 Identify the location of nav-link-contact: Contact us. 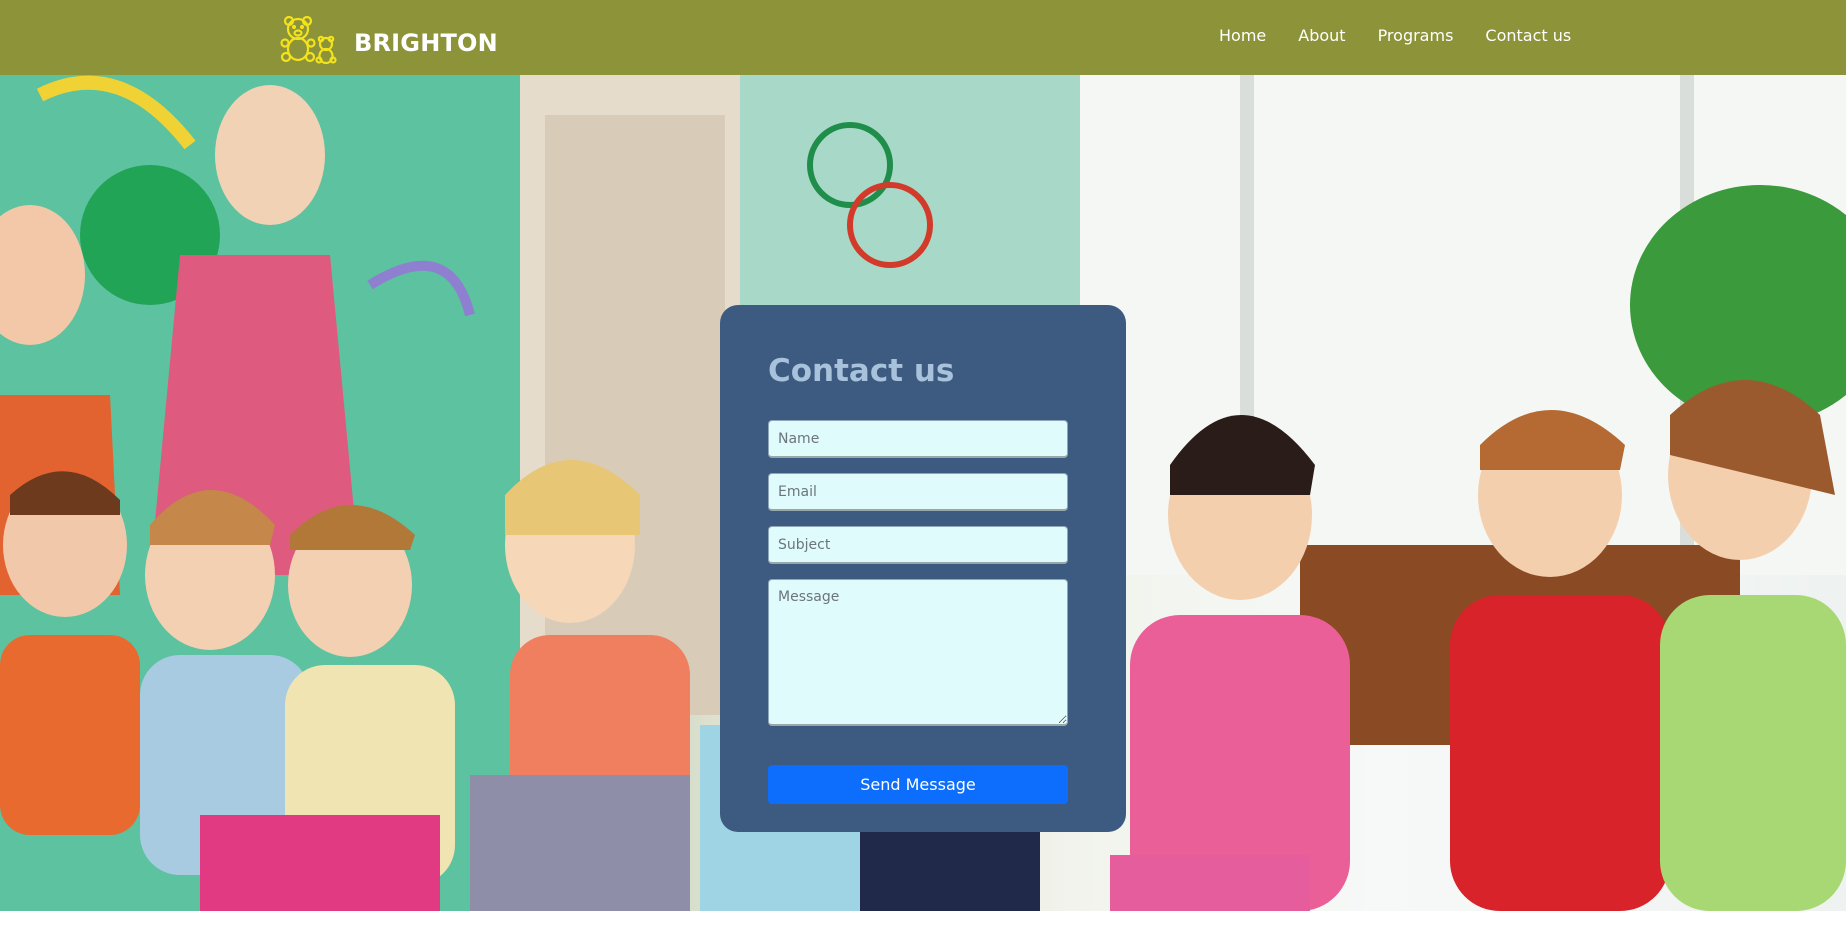
(1528, 35).